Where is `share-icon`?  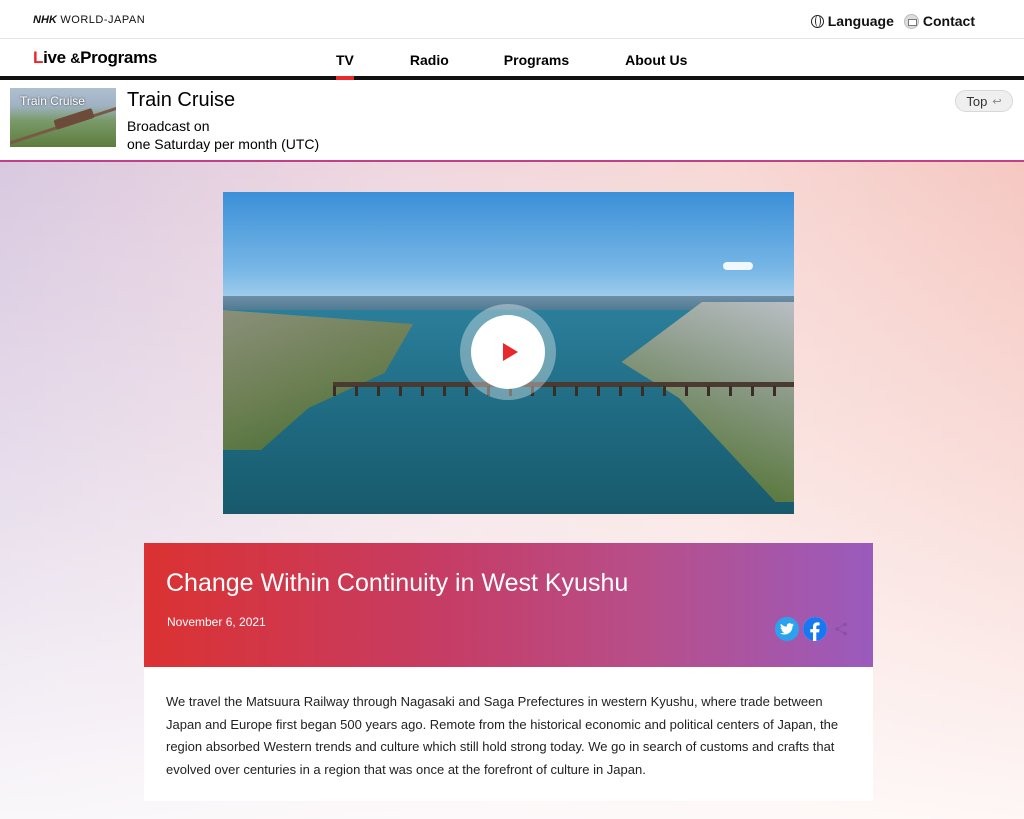
share-icon is located at coordinates (841, 629).